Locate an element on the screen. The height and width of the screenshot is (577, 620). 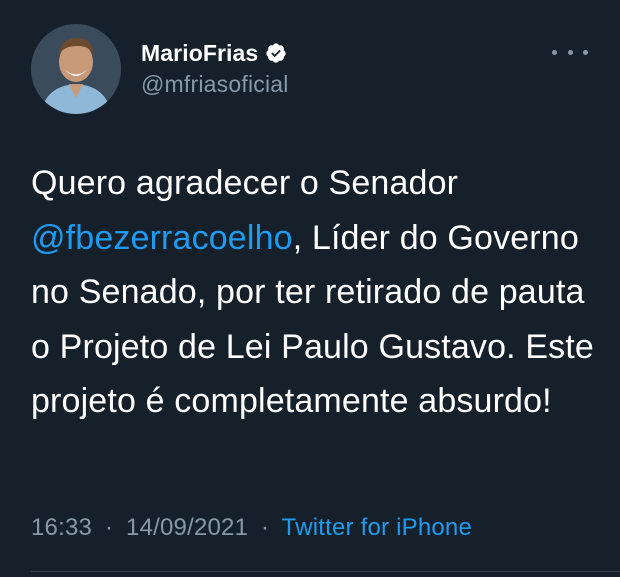
verified-badge-icon is located at coordinates (276, 53).